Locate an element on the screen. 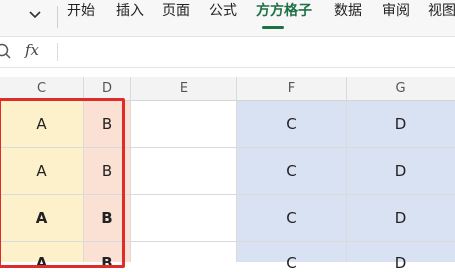 The height and width of the screenshot is (272, 455). formula-bar: fx is located at coordinates (227, 52).